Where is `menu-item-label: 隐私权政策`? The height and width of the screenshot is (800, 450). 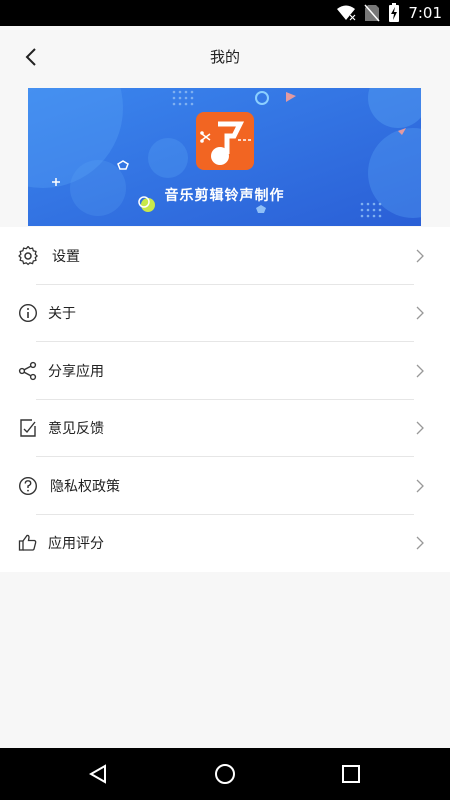 menu-item-label: 隐私权政策 is located at coordinates (85, 486).